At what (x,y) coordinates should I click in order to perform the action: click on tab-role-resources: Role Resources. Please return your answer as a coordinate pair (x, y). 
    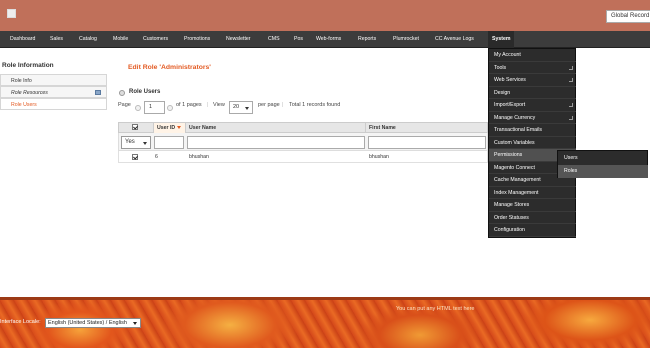
    Looking at the image, I should click on (53, 92).